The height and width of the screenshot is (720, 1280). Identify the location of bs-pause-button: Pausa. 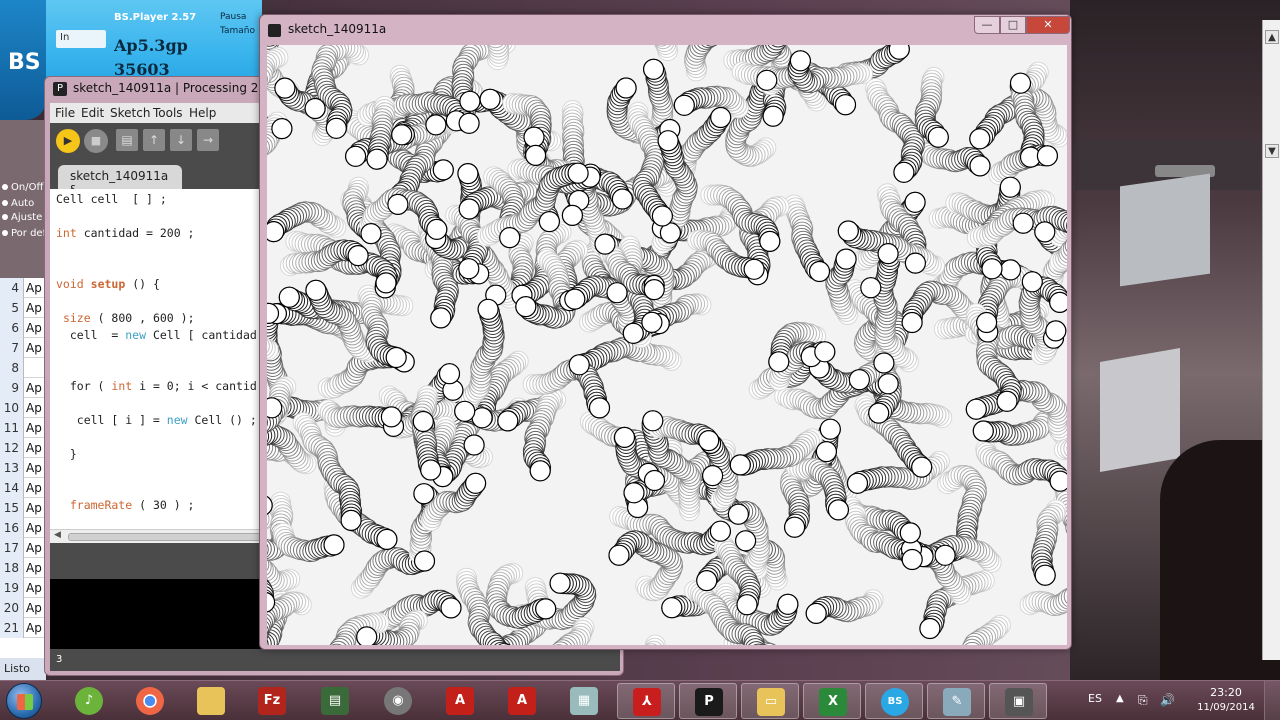
(233, 17).